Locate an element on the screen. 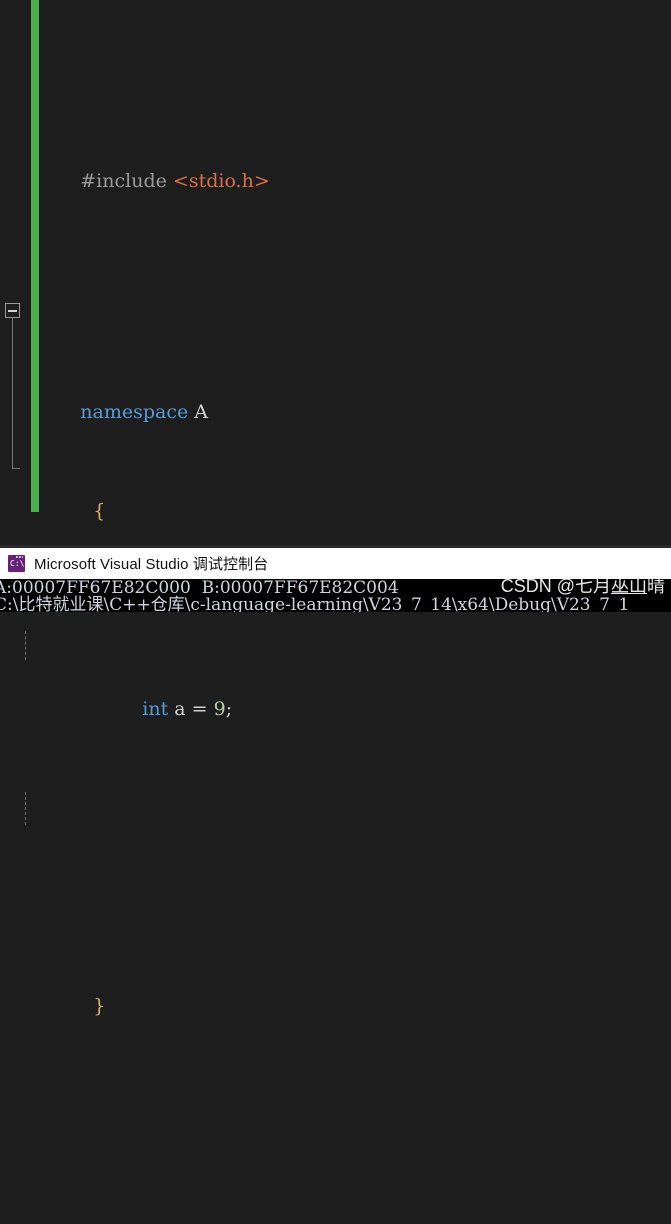 The height and width of the screenshot is (1224, 671). code-line: int a = 9; is located at coordinates (348, 673).